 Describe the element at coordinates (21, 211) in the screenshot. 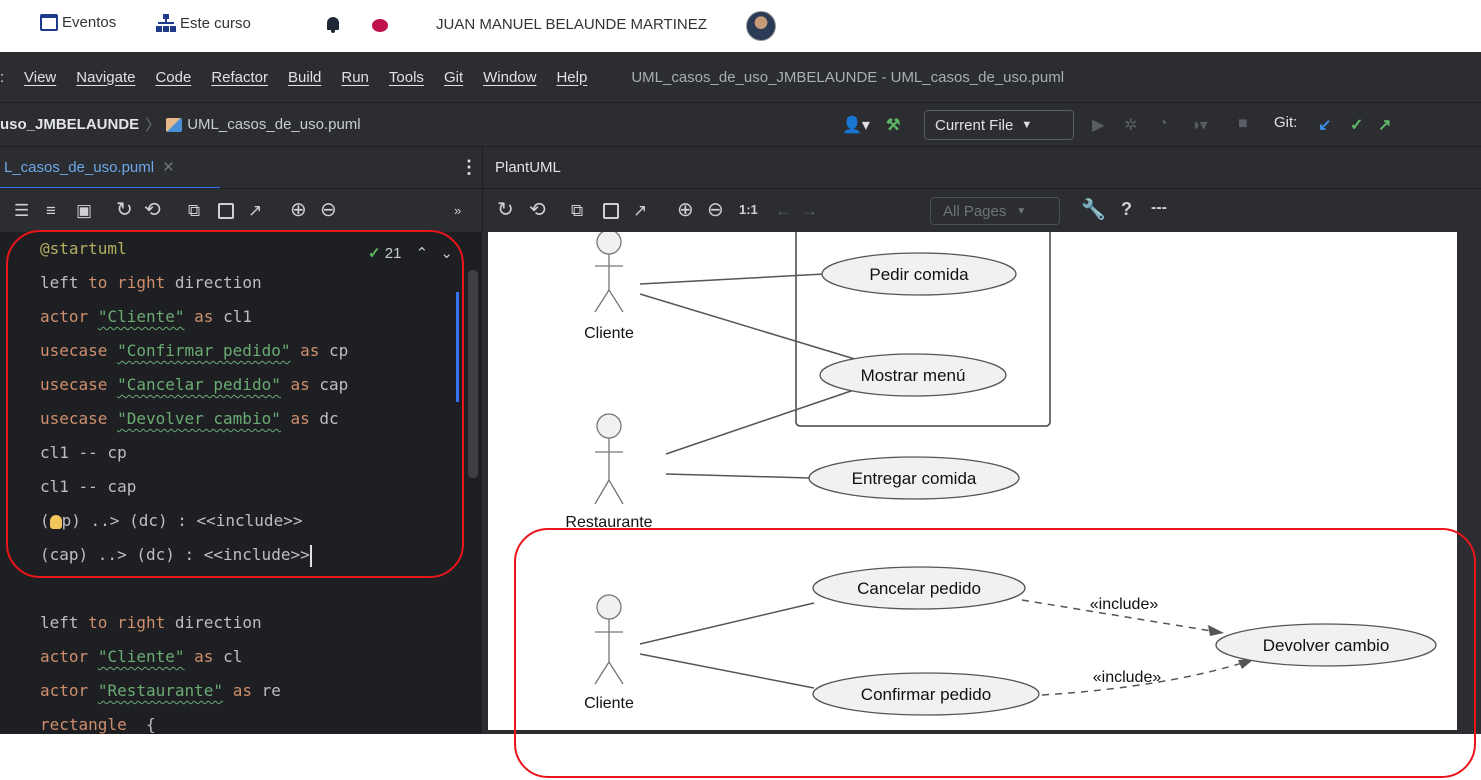

I see `show-editor-icon: ☰` at that location.